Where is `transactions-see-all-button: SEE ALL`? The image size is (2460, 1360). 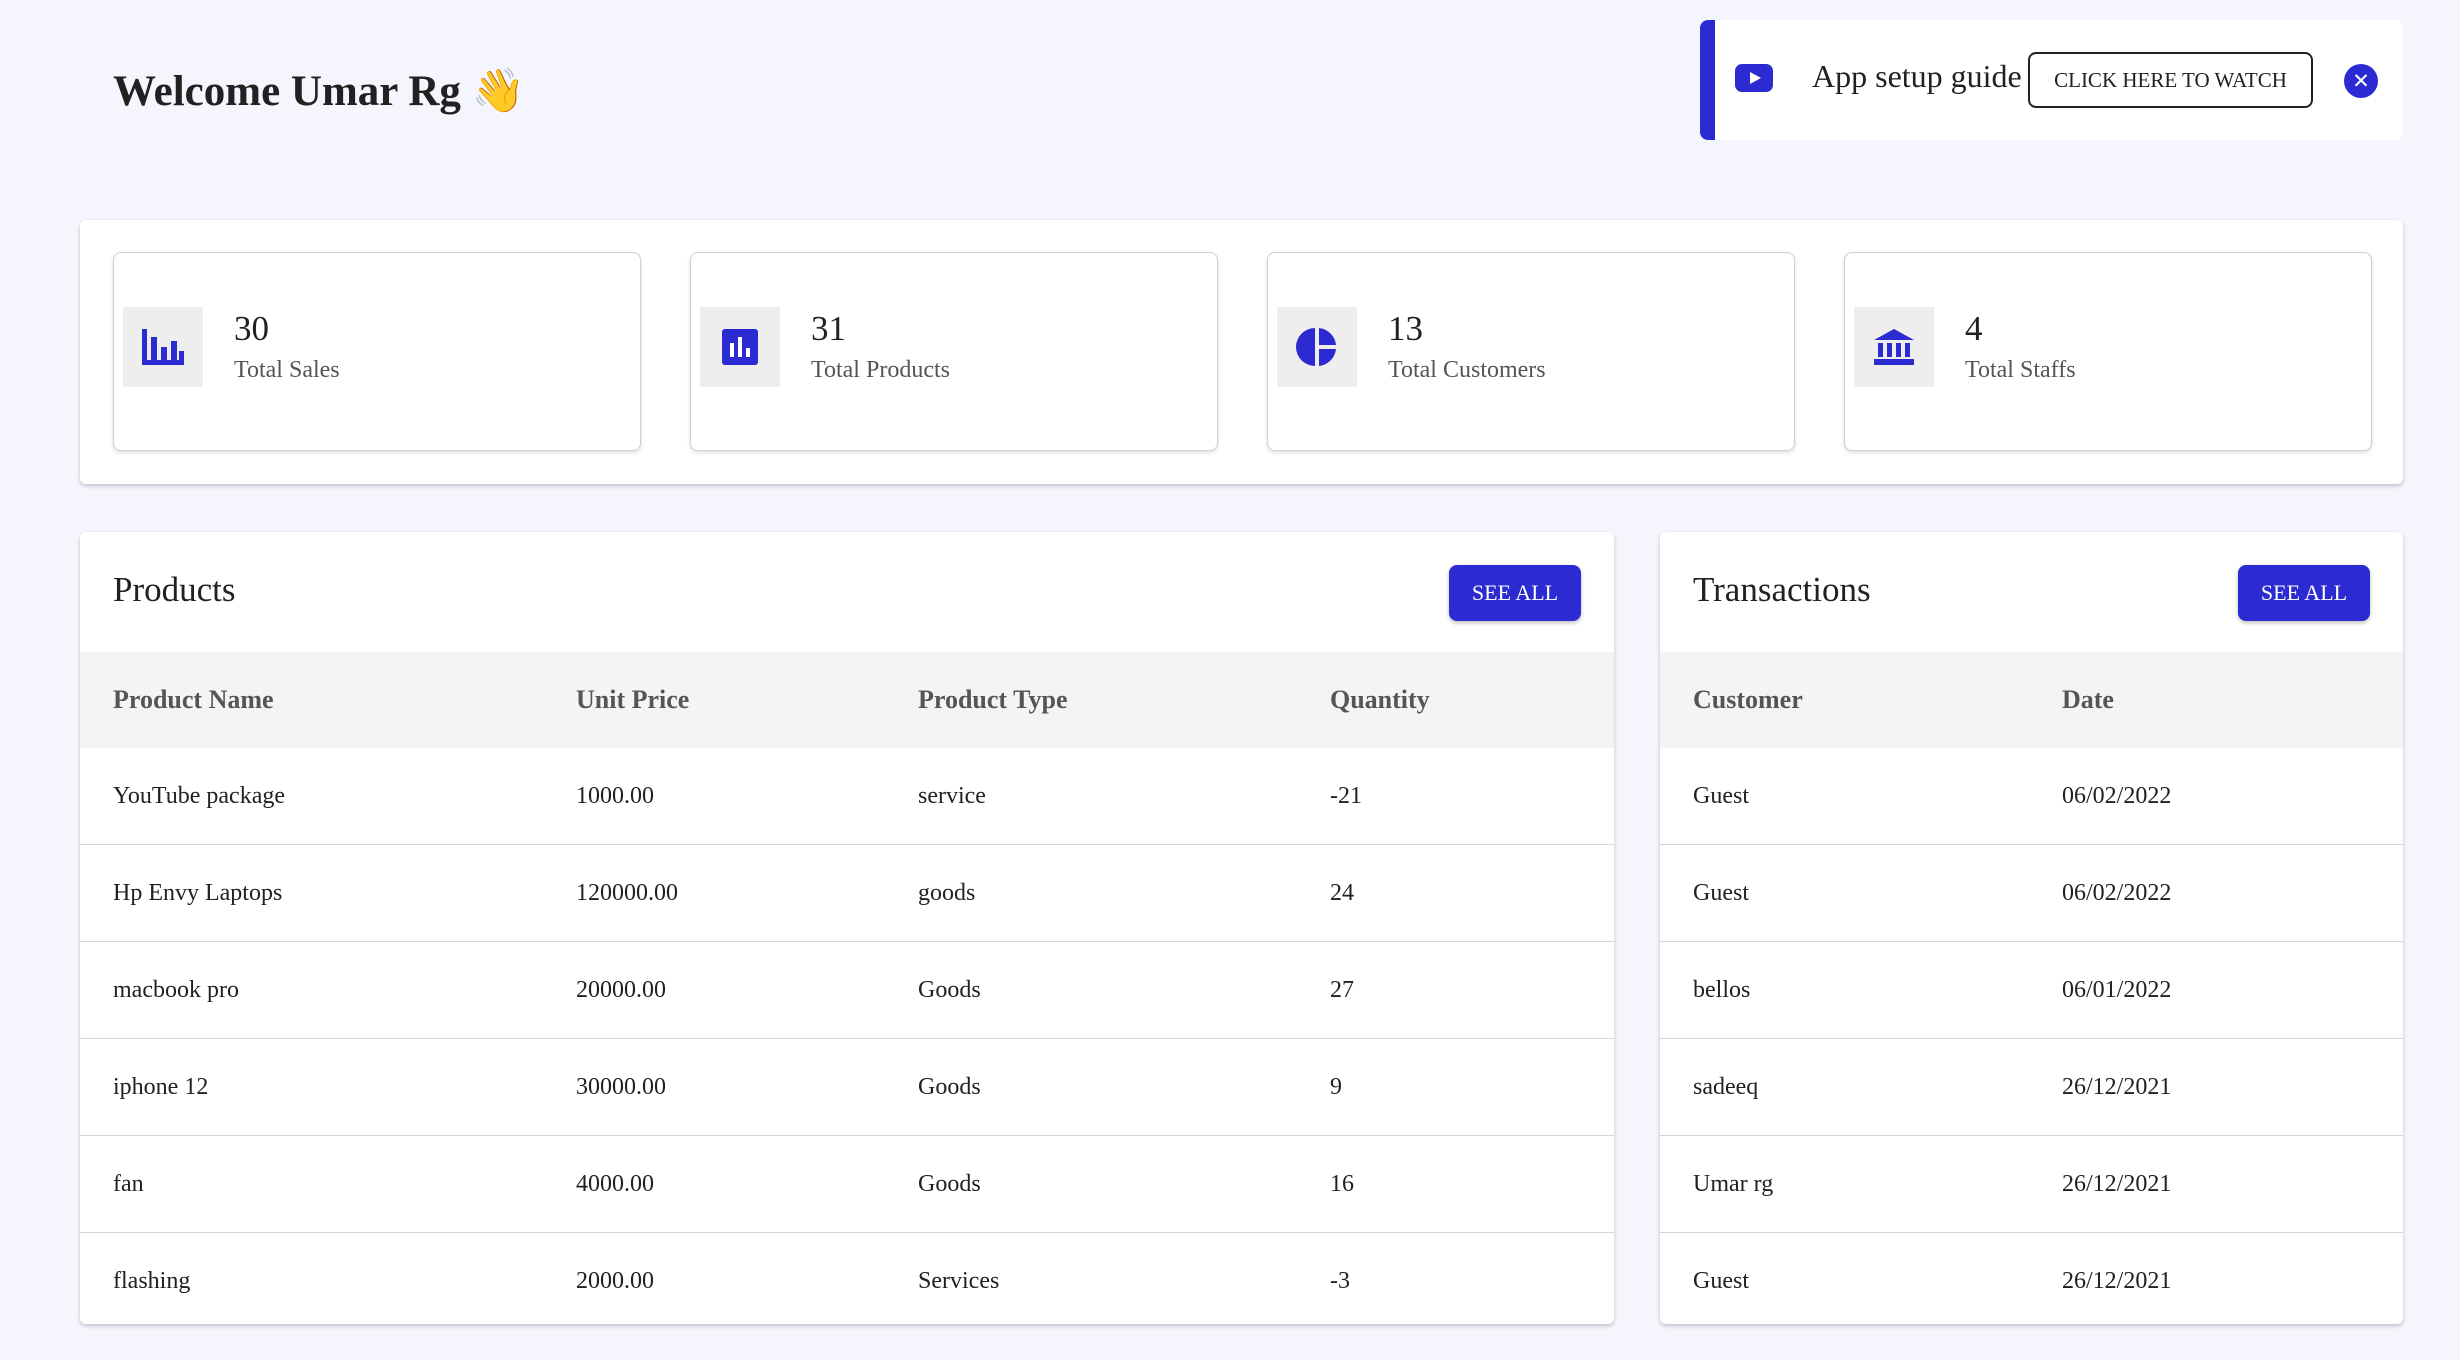
transactions-see-all-button: SEE ALL is located at coordinates (2304, 593).